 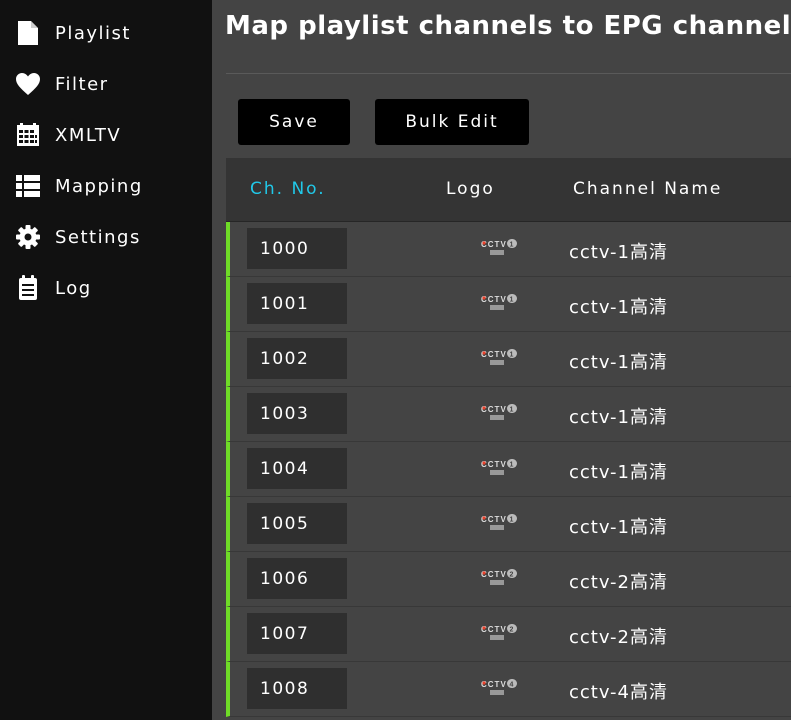 I want to click on sidebar-item-playlist: Playlist, so click(x=110, y=33).